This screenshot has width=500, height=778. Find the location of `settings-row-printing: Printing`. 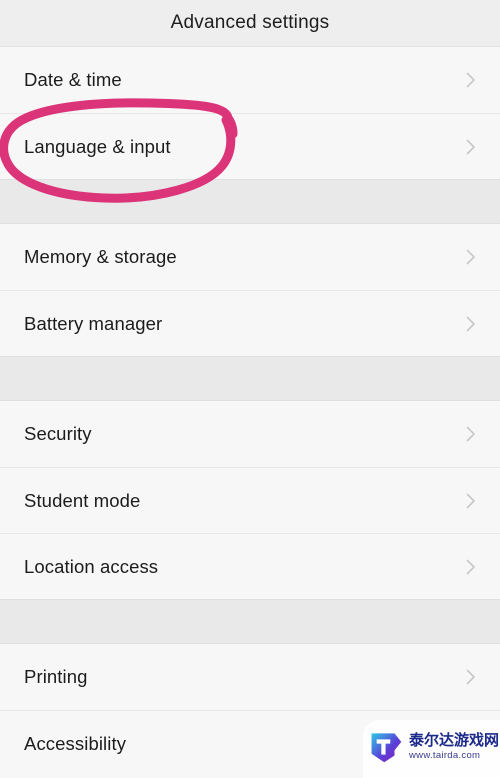

settings-row-printing: Printing is located at coordinates (250, 677).